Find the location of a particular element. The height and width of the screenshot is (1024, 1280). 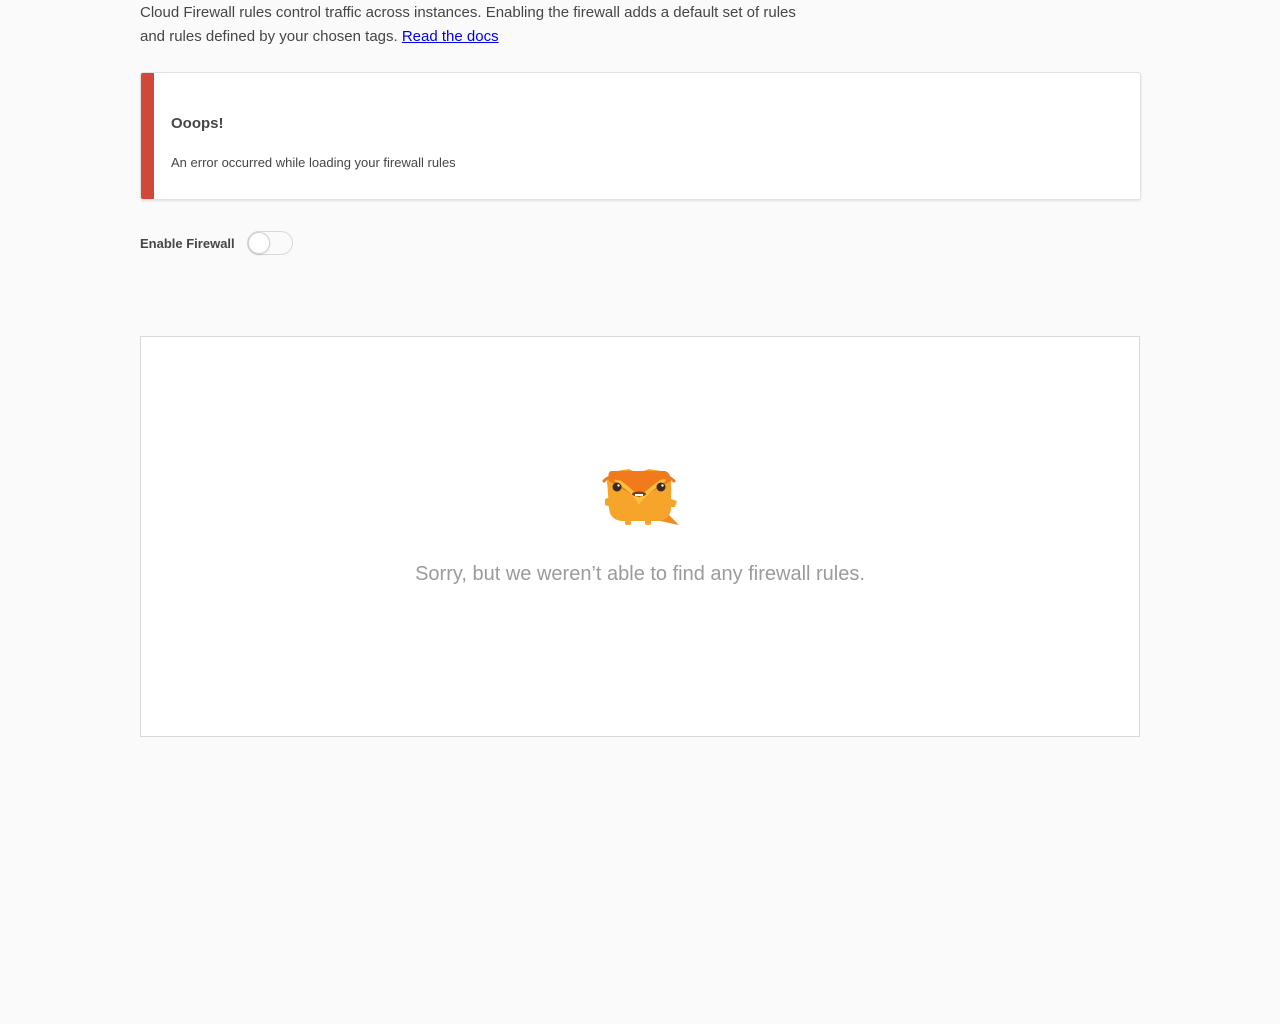

mascot-icon is located at coordinates (640, 497).